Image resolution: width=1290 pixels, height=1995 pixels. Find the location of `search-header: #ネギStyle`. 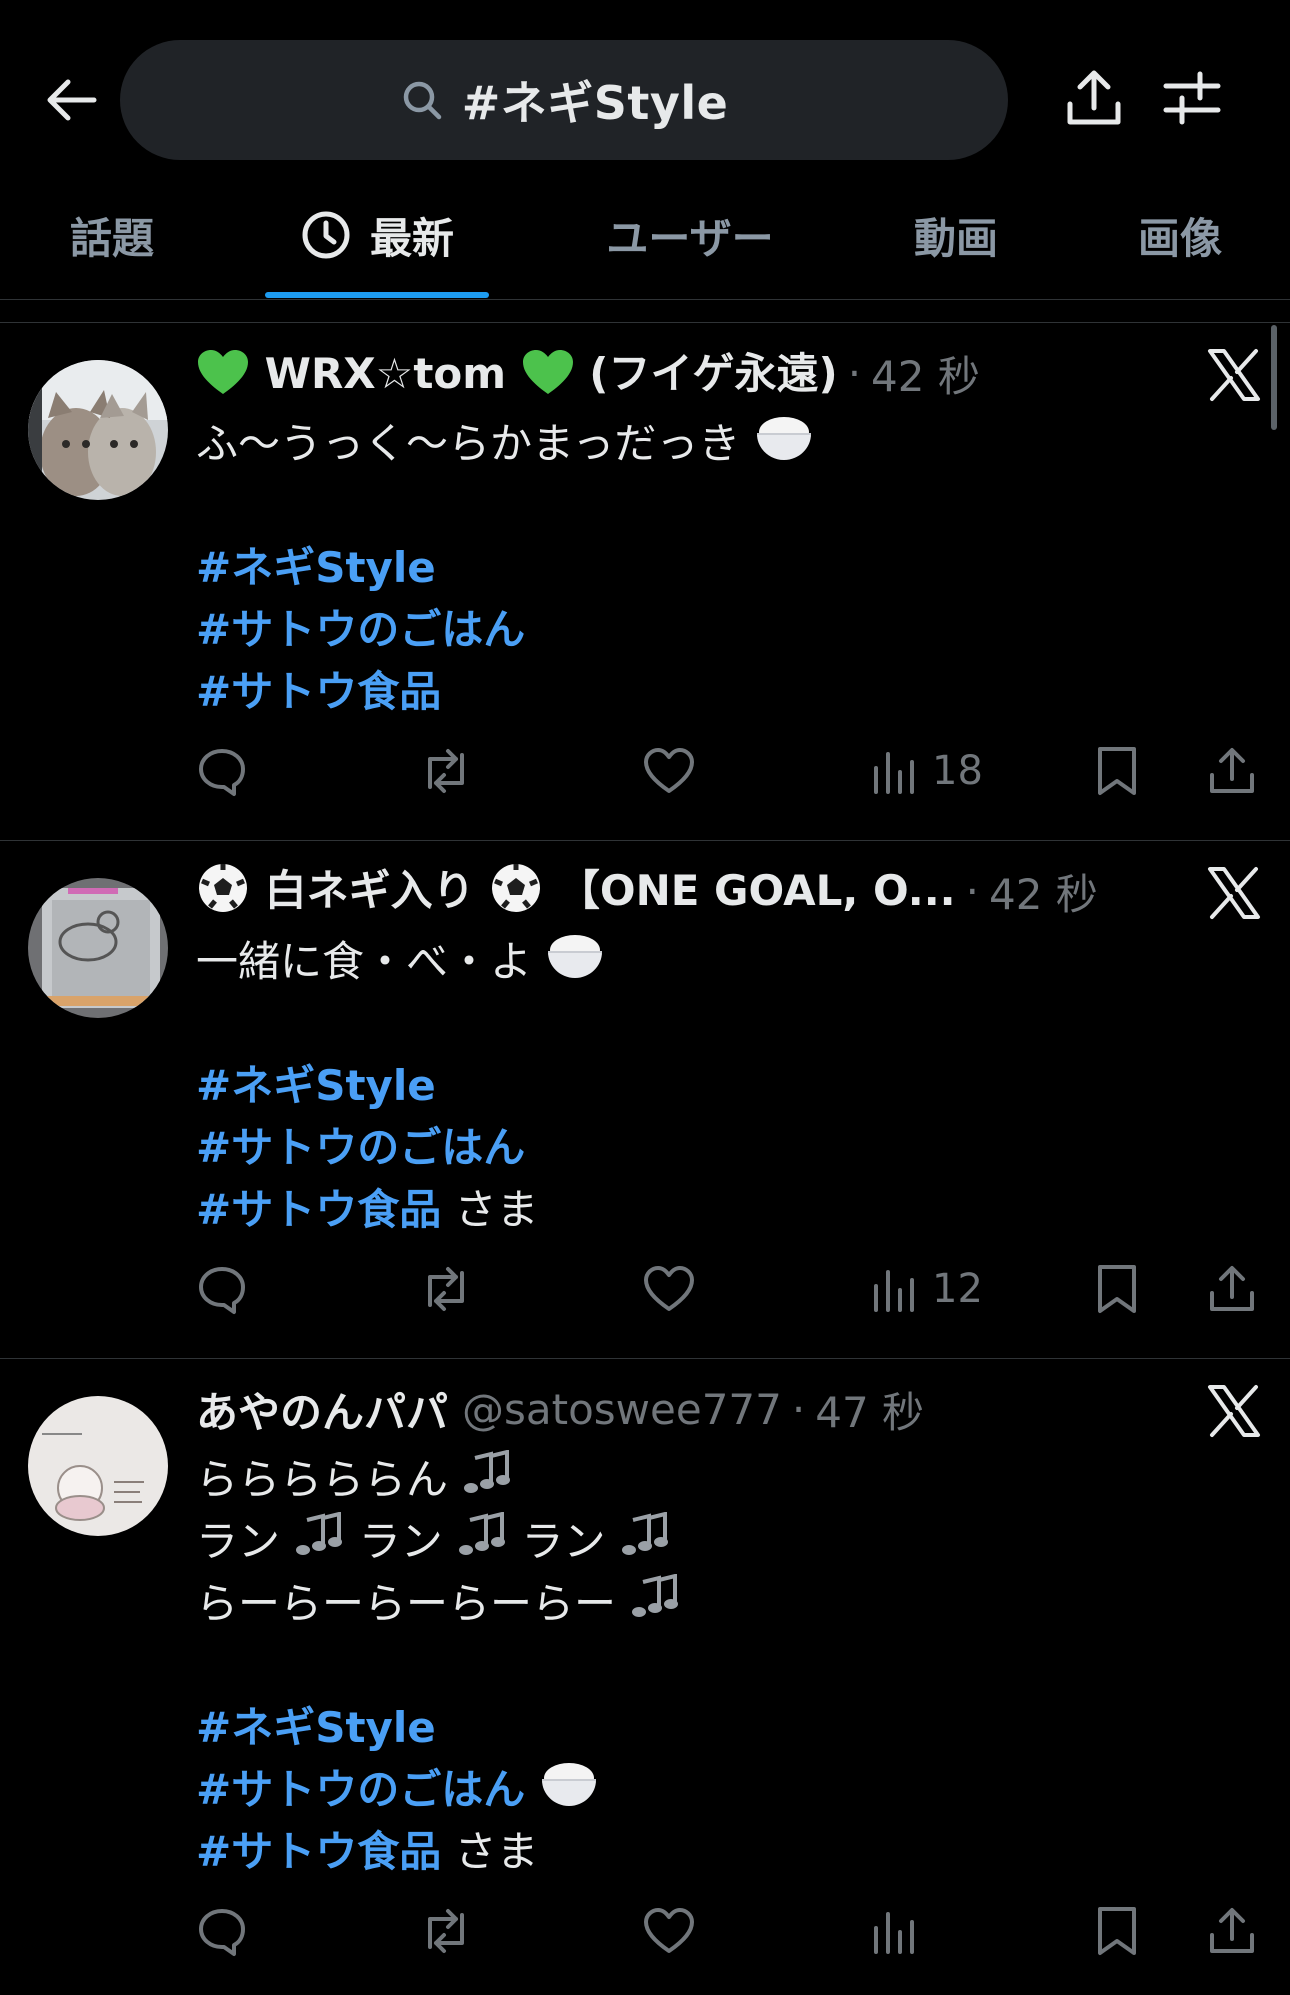

search-header: #ネギStyle is located at coordinates (645, 80).